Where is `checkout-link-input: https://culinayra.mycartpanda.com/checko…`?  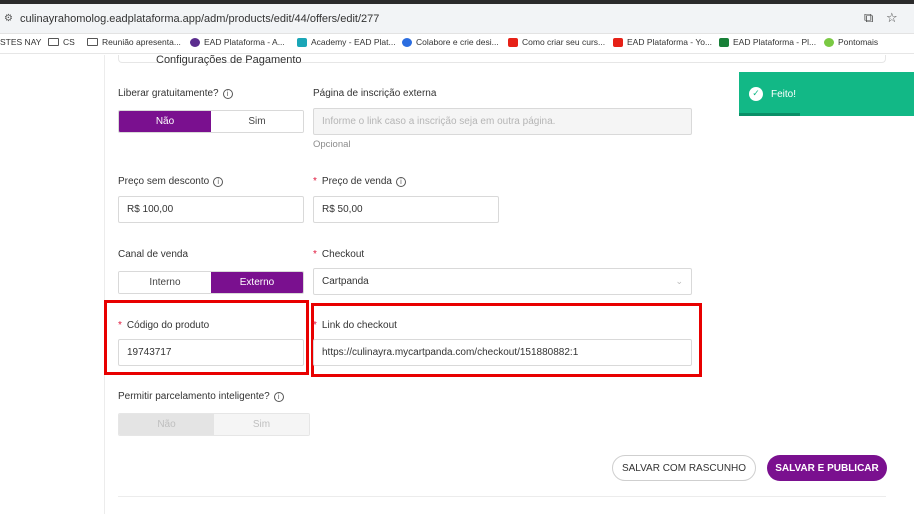
checkout-link-input: https://culinayra.mycartpanda.com/checko… is located at coordinates (502, 352).